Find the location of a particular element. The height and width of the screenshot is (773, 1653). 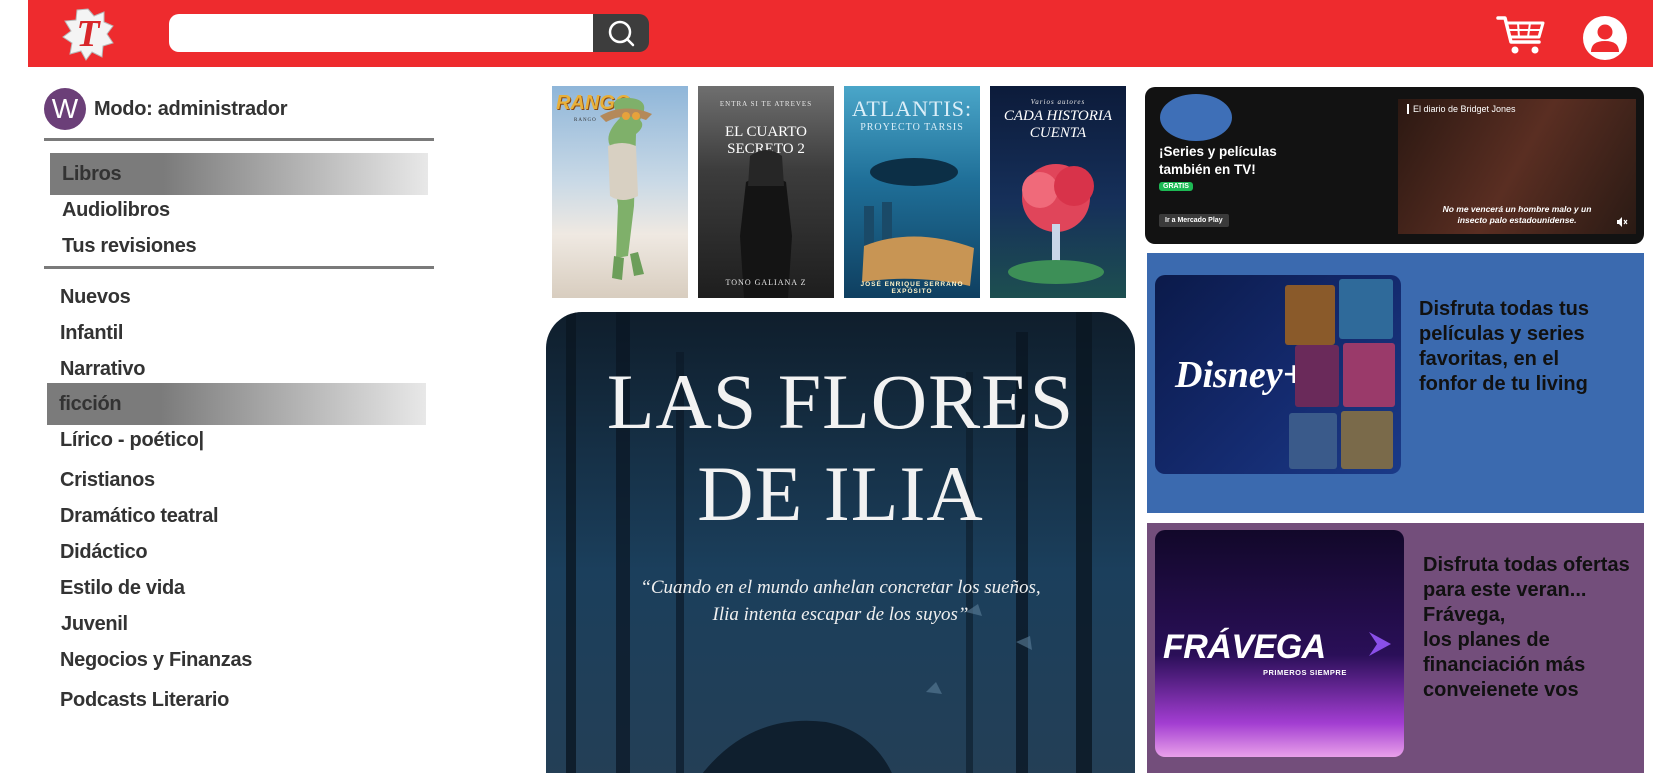

search-button is located at coordinates (621, 33).